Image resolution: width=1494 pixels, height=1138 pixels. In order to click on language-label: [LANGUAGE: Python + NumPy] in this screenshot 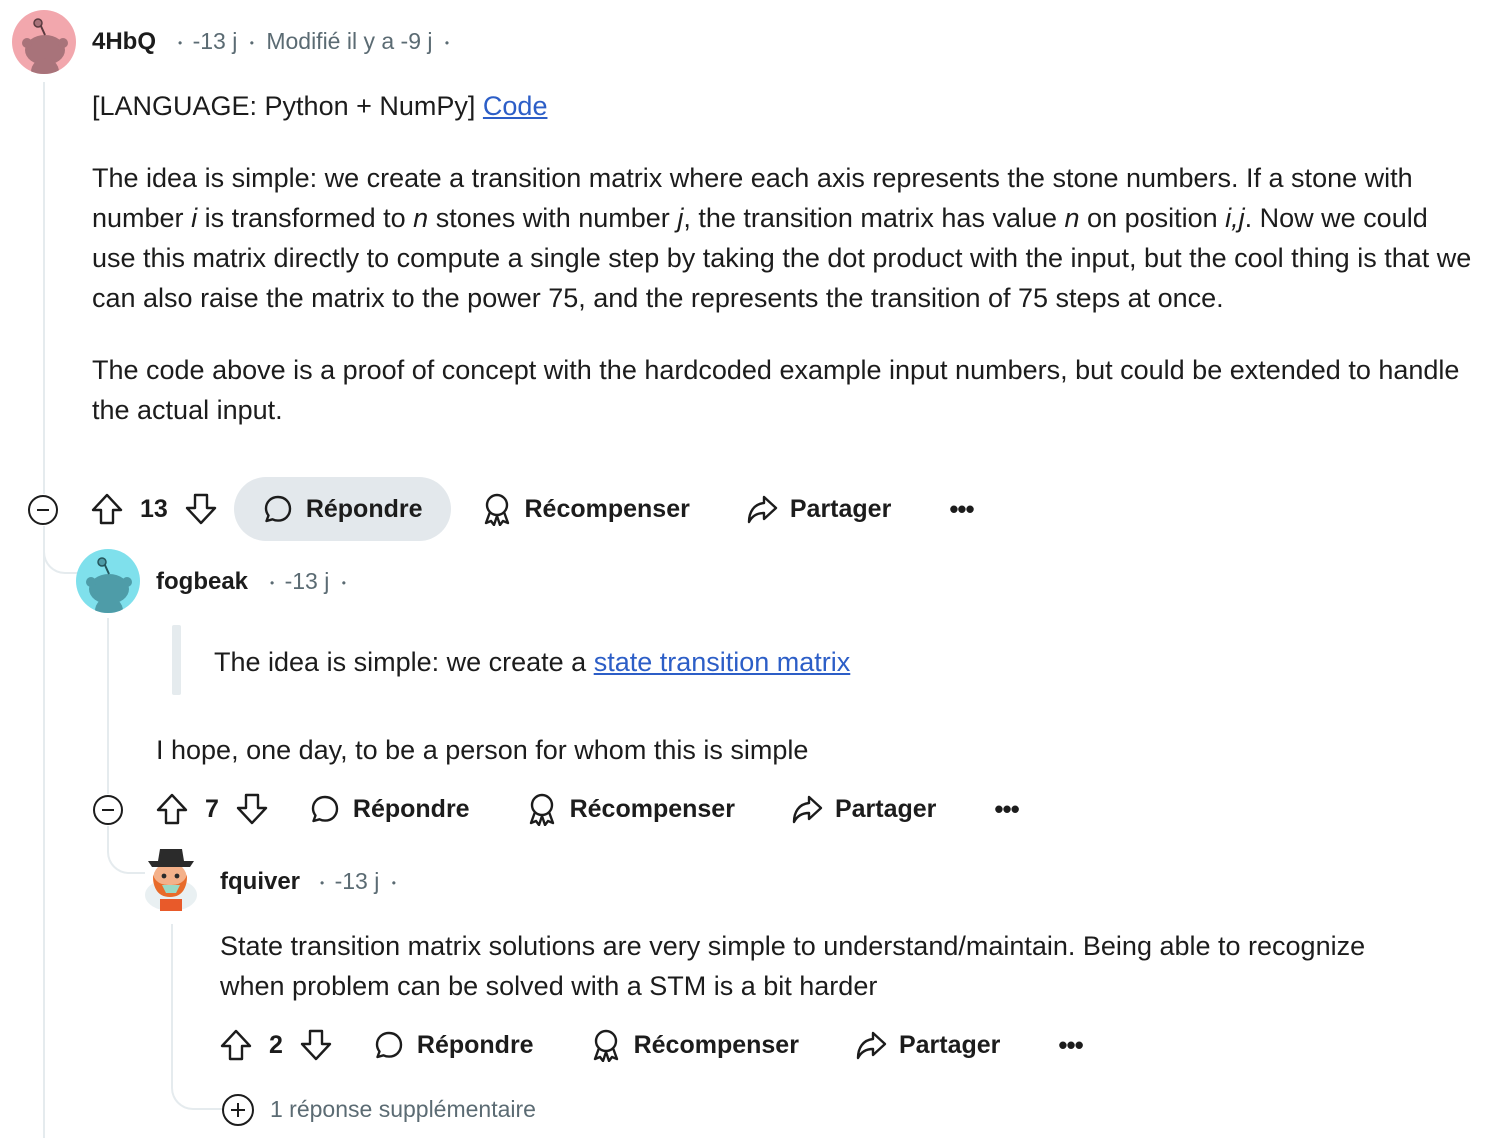, I will do `click(284, 106)`.